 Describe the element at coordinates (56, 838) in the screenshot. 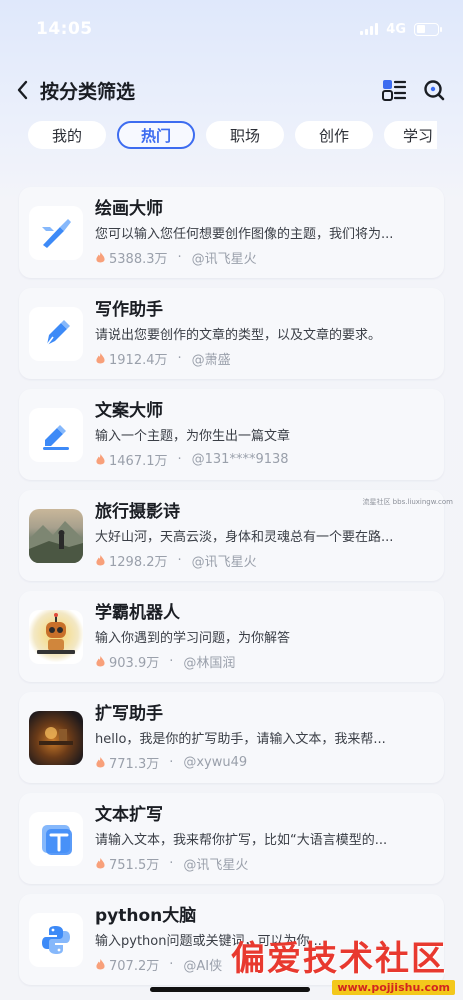

I see `text-t-icon` at that location.